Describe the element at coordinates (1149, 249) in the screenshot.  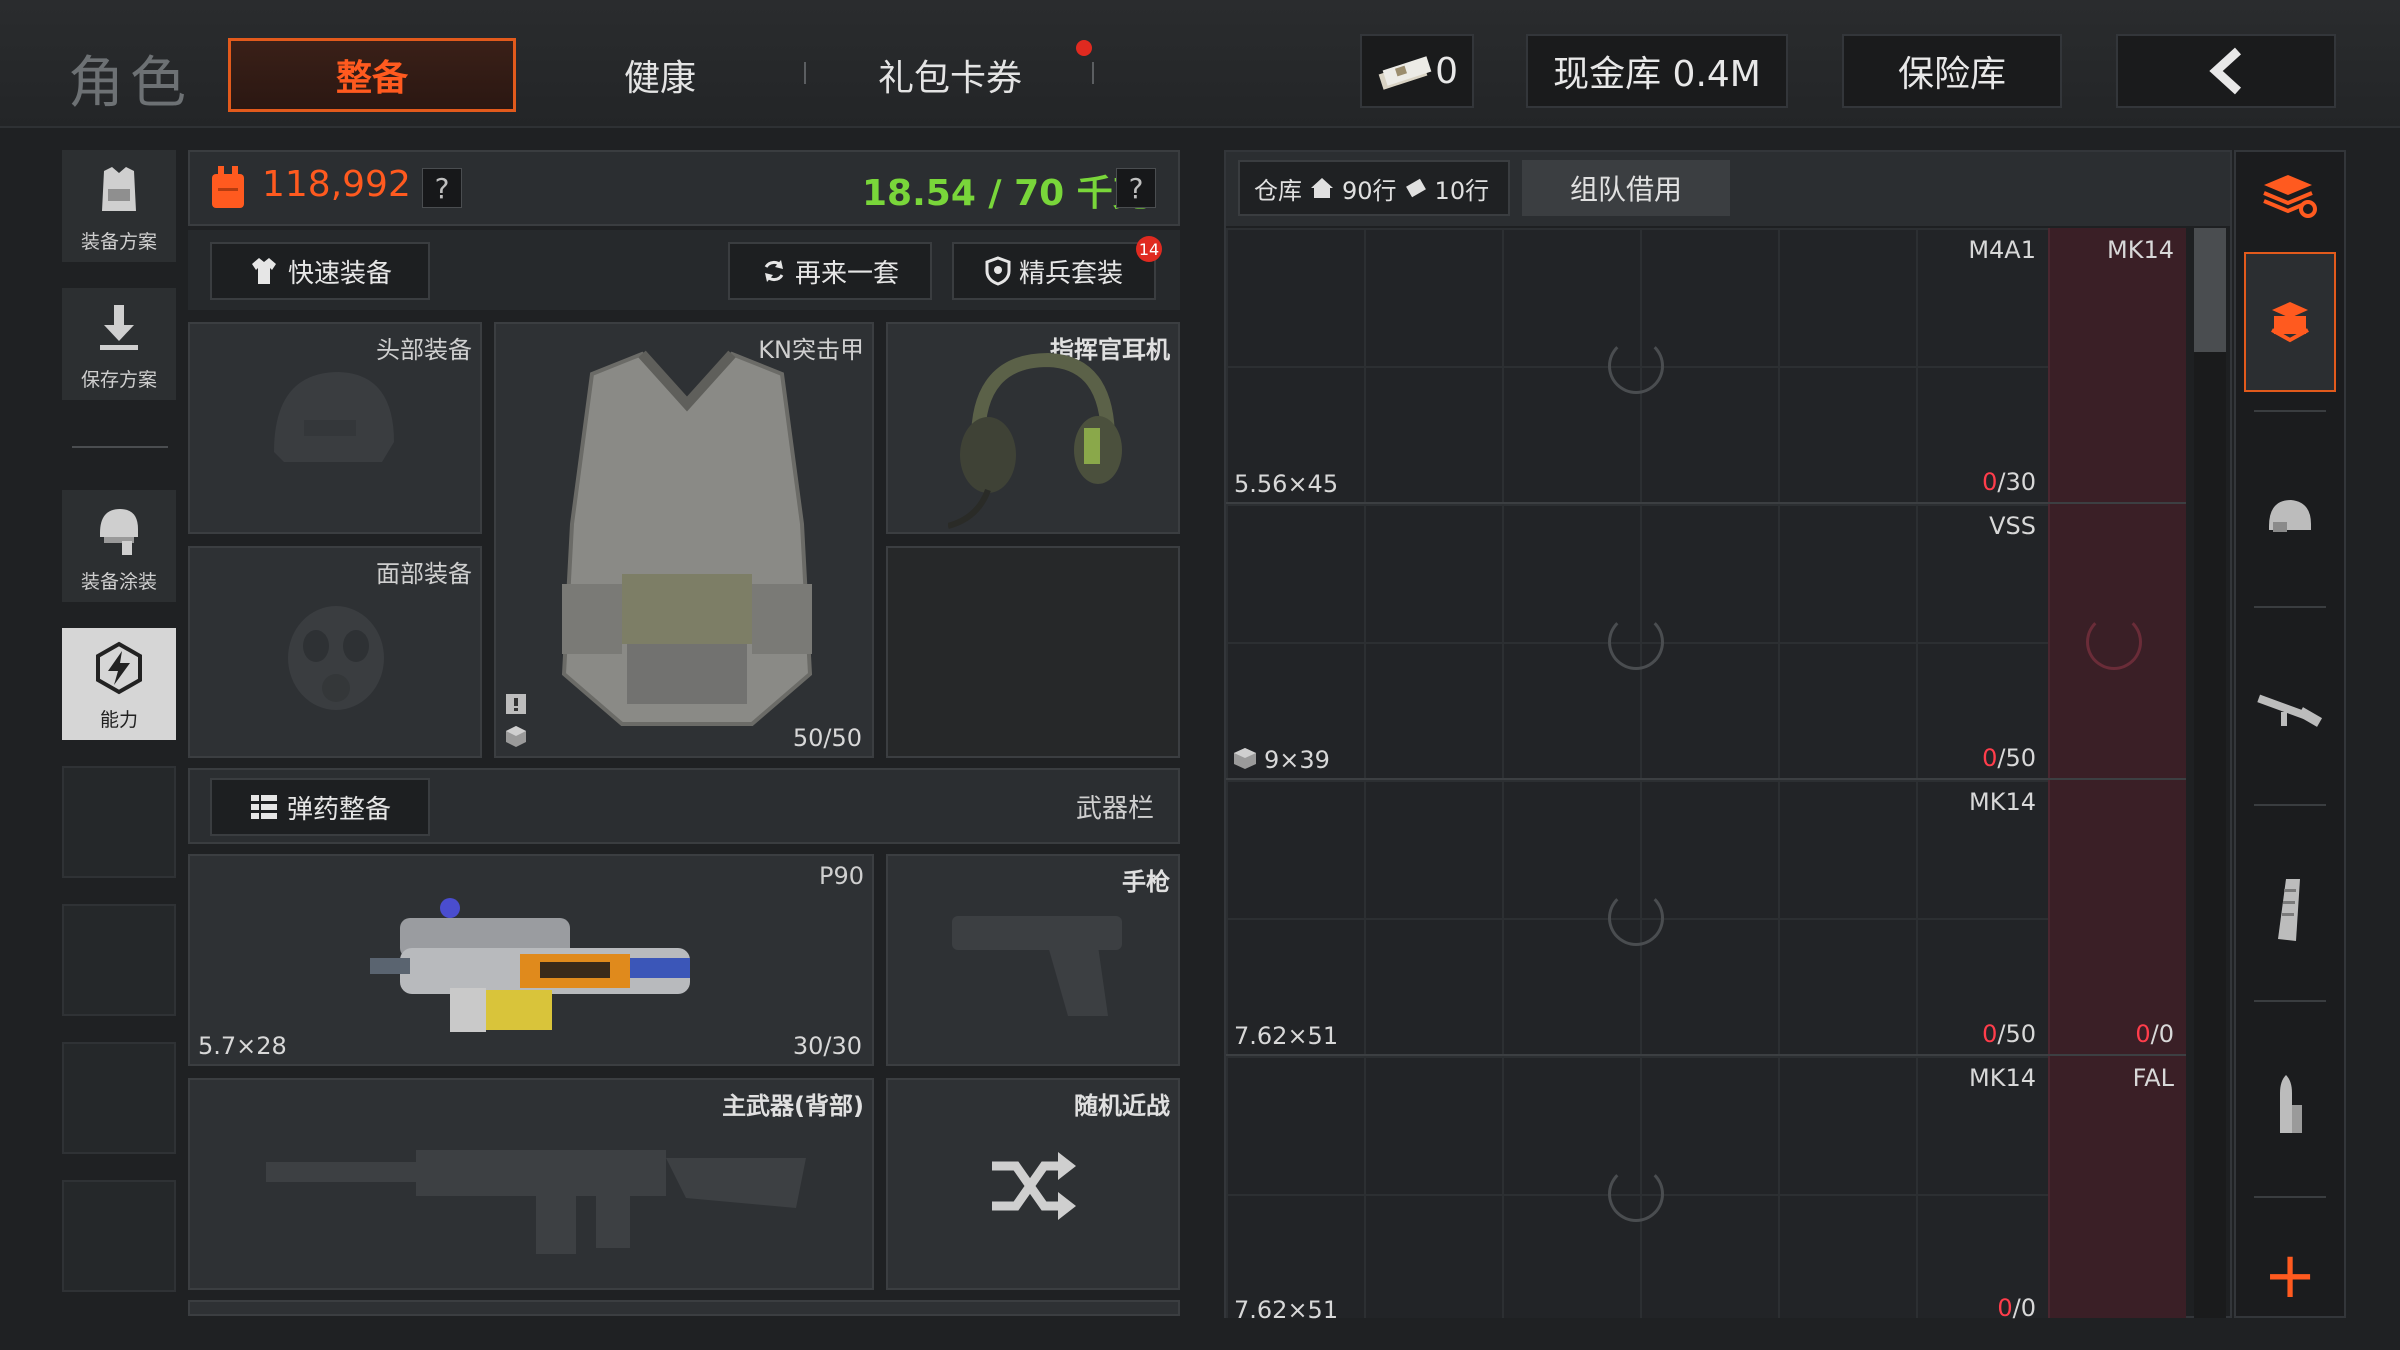
I see `elite-badge: 14` at that location.